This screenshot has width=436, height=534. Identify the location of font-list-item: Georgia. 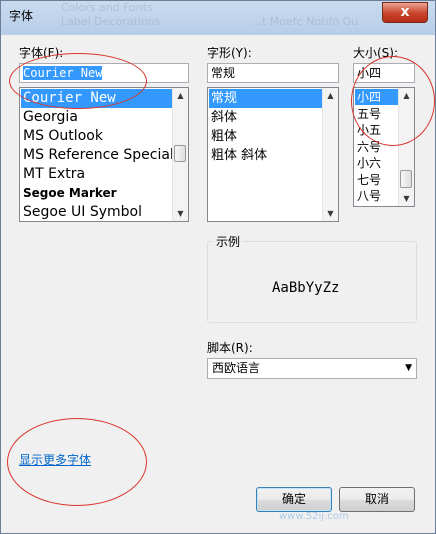
(96, 117).